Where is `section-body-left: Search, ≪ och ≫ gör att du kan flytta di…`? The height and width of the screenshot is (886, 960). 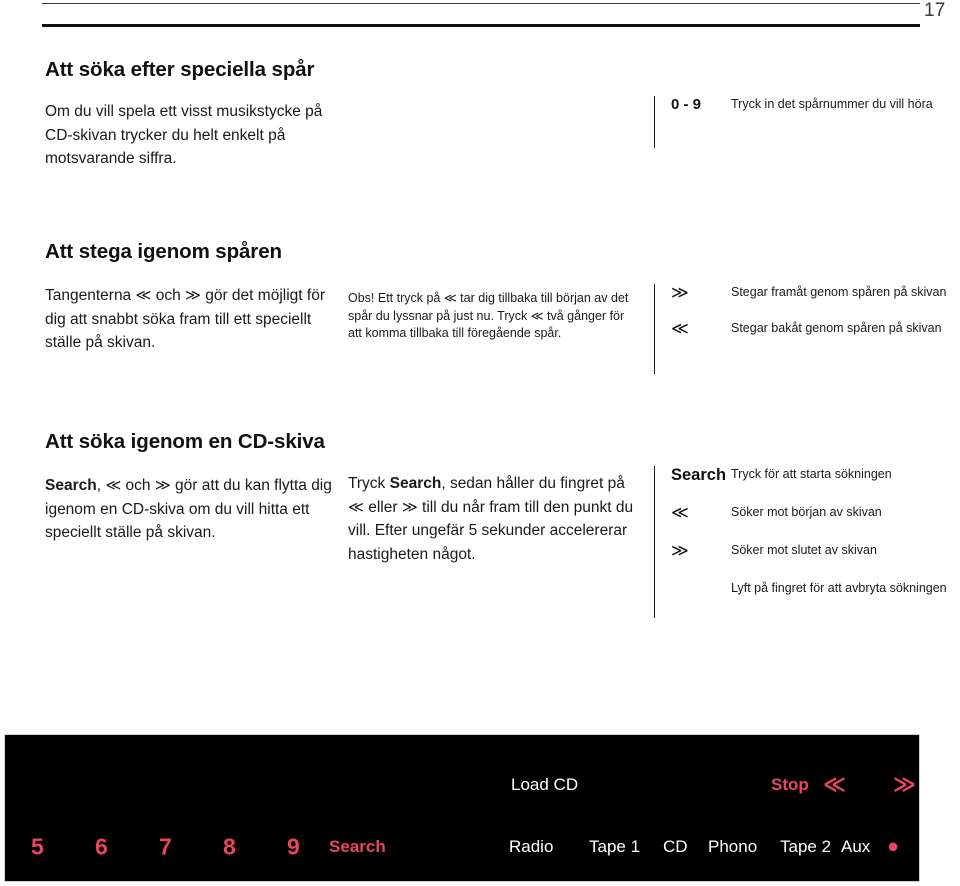 section-body-left: Search, ≪ och ≫ gör att du kan flytta di… is located at coordinates (195, 509).